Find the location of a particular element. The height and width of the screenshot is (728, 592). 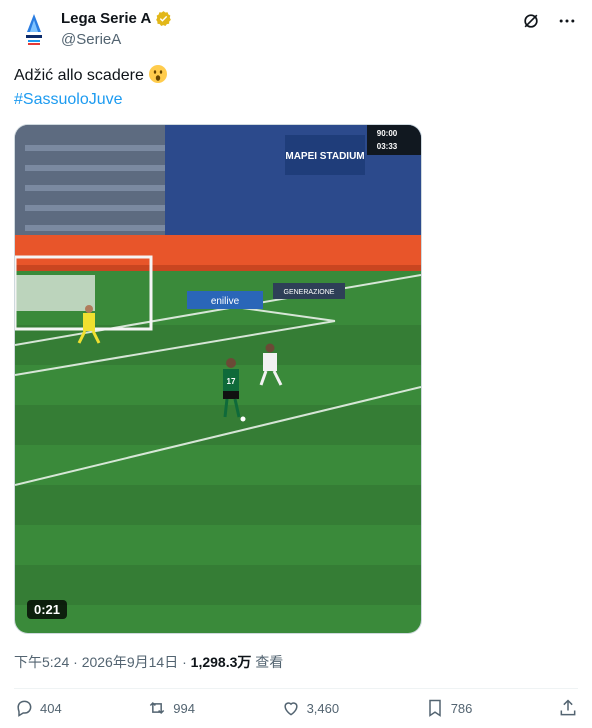

action-bar: 404 994 3,460 786 is located at coordinates (296, 708).